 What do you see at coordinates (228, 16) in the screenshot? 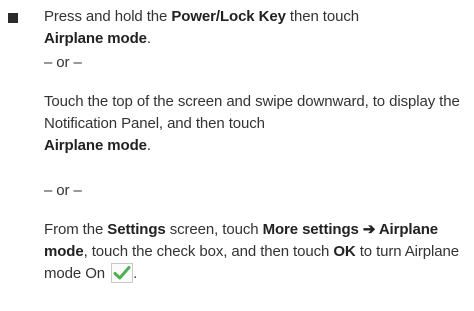
I see `bold-term-power-lock-key: Power/Lock Key` at bounding box center [228, 16].